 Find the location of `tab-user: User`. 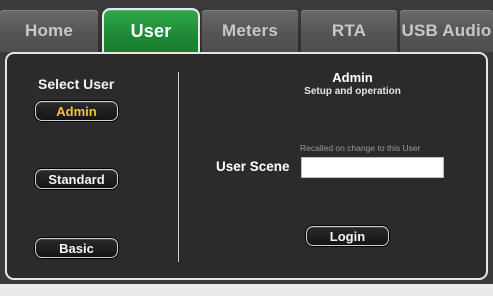

tab-user: User is located at coordinates (151, 30).